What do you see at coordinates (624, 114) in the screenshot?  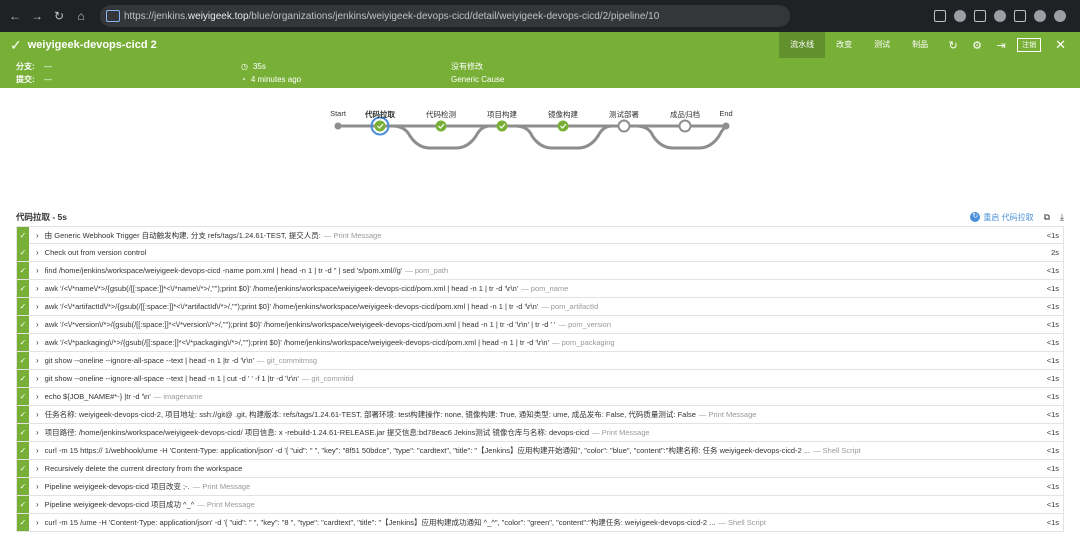 I see `stage-label-test-deploy: 测试部署` at bounding box center [624, 114].